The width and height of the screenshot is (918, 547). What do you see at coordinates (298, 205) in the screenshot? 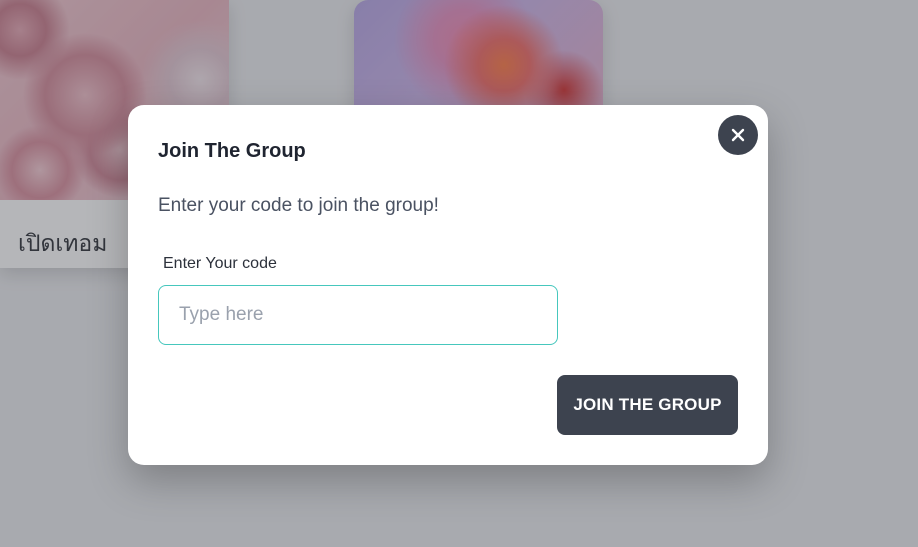
I see `modal-subtitle: Enter your code to join the group!` at bounding box center [298, 205].